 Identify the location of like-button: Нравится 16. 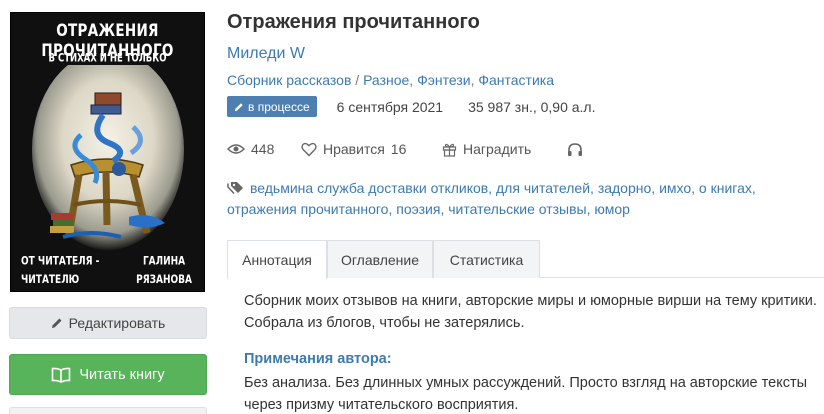
(371, 149).